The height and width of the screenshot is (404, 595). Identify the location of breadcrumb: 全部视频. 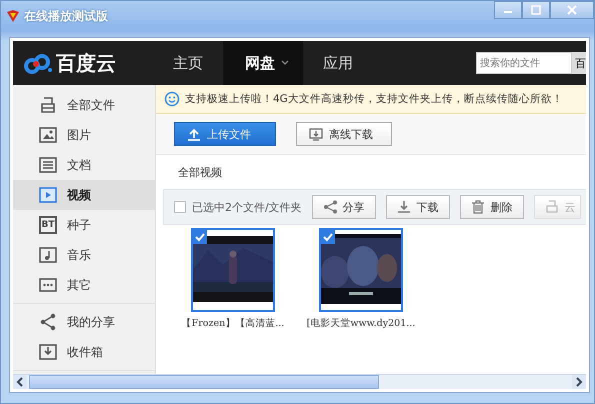
(371, 172).